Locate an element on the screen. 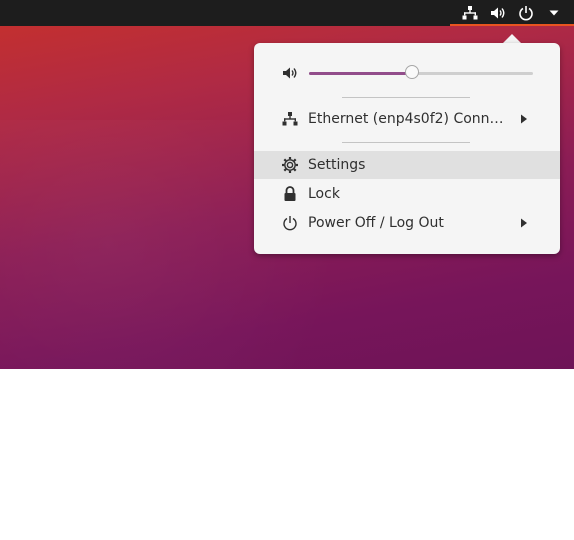 This screenshot has width=574, height=540. top-bar is located at coordinates (287, 13).